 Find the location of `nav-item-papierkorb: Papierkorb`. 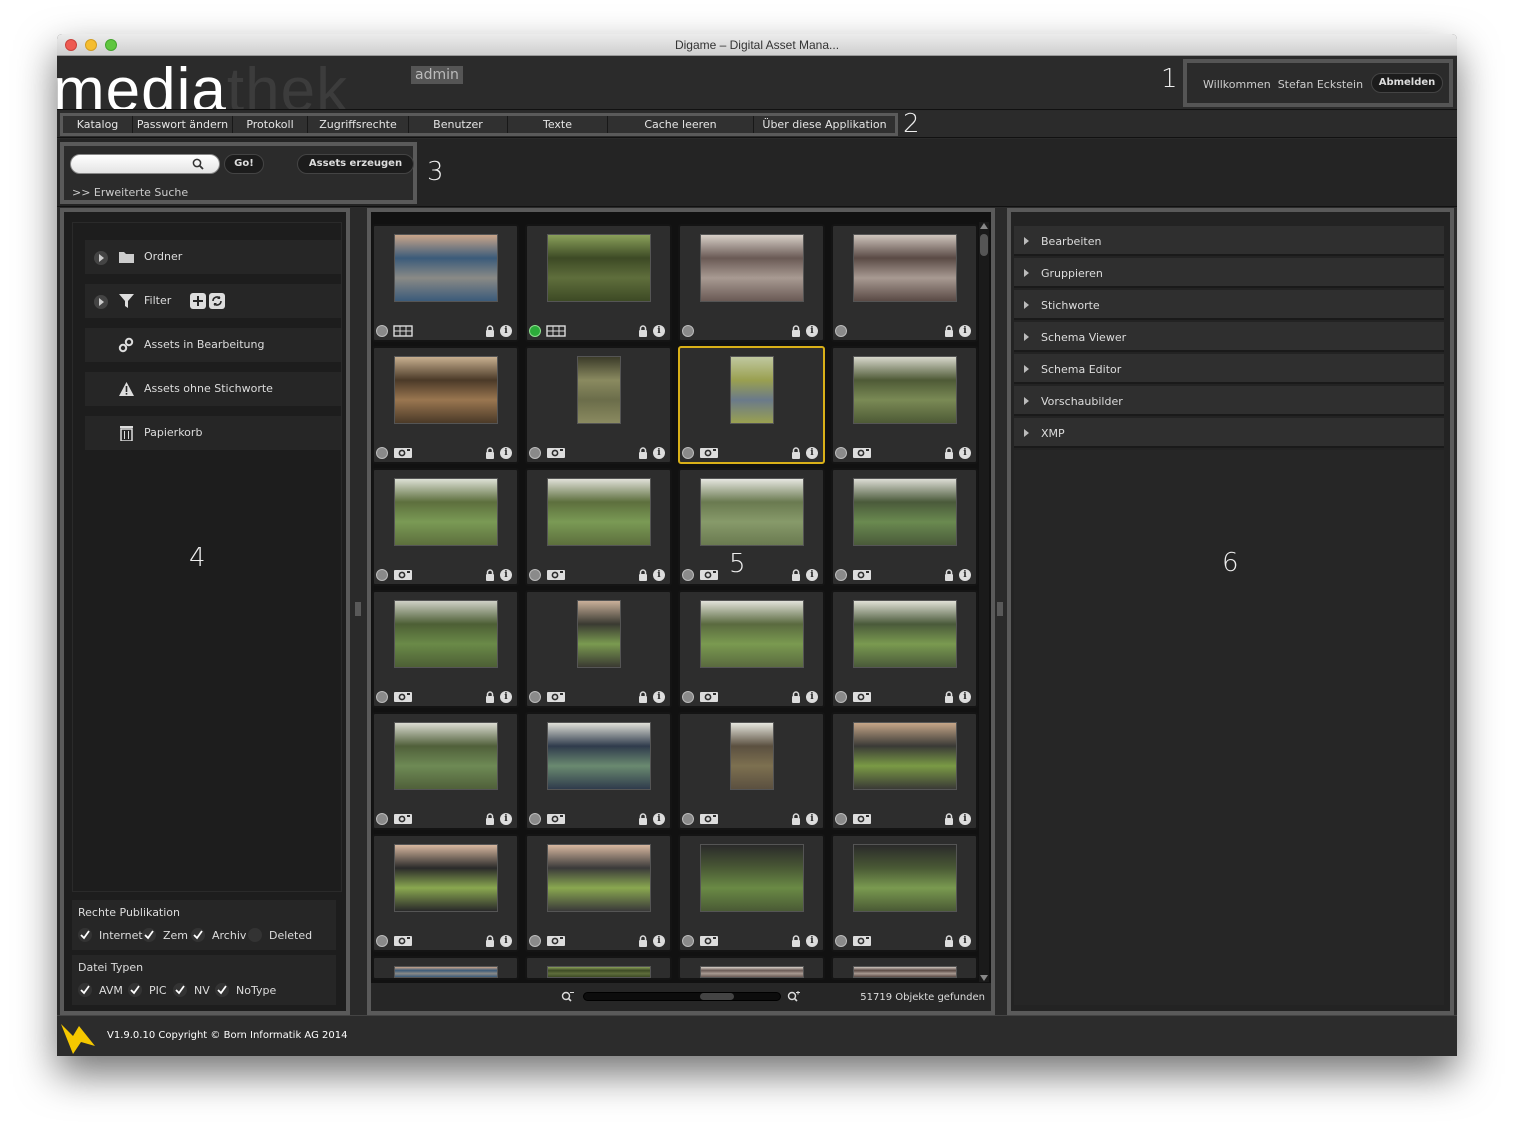

nav-item-papierkorb: Papierkorb is located at coordinates (213, 433).